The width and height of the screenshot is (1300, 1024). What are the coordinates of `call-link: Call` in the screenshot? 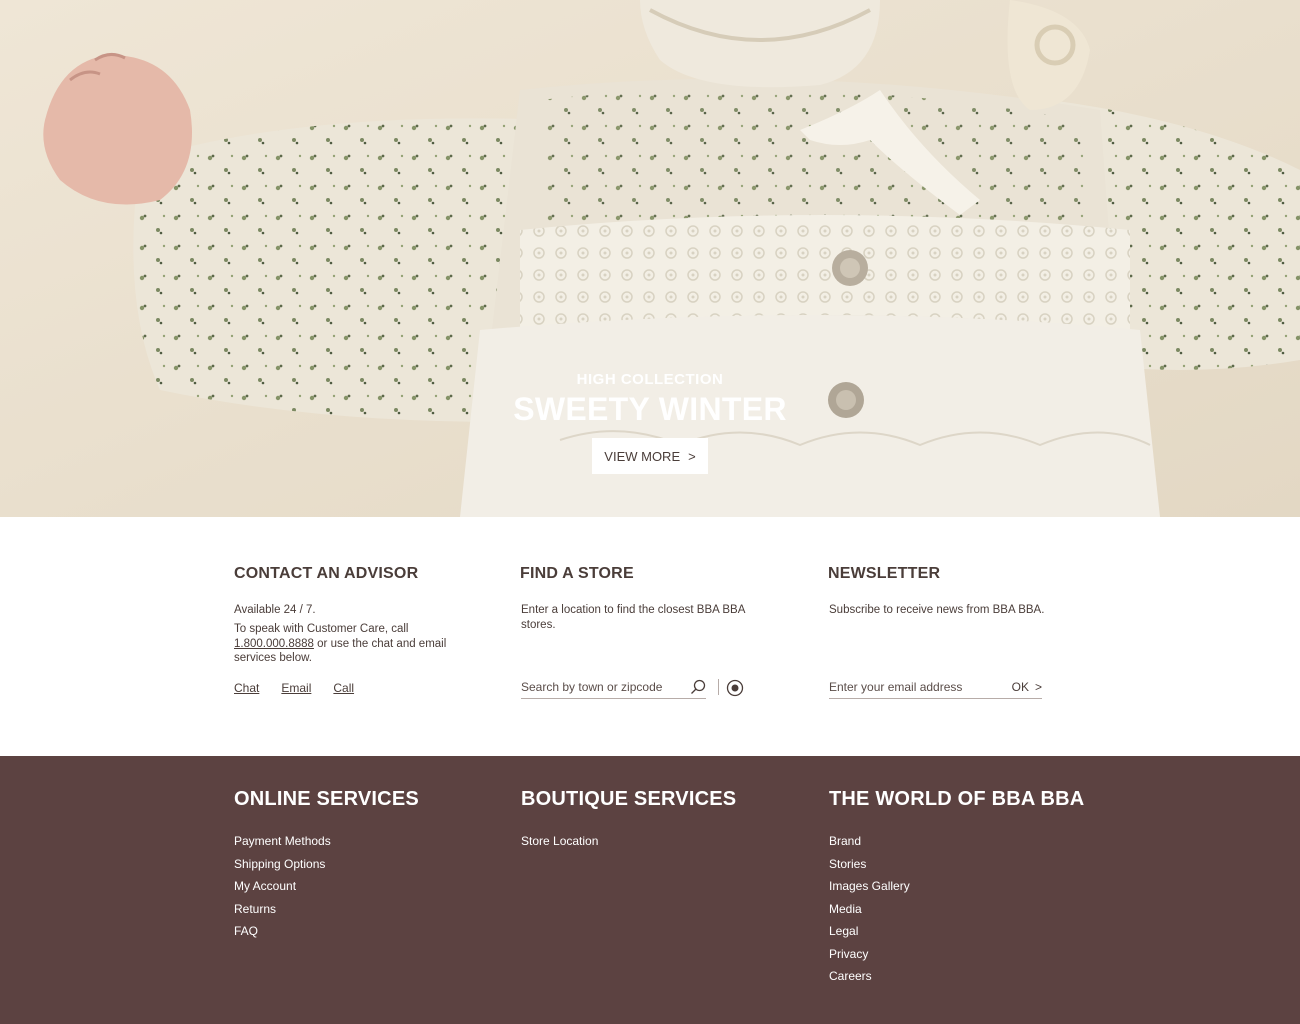 It's located at (343, 688).